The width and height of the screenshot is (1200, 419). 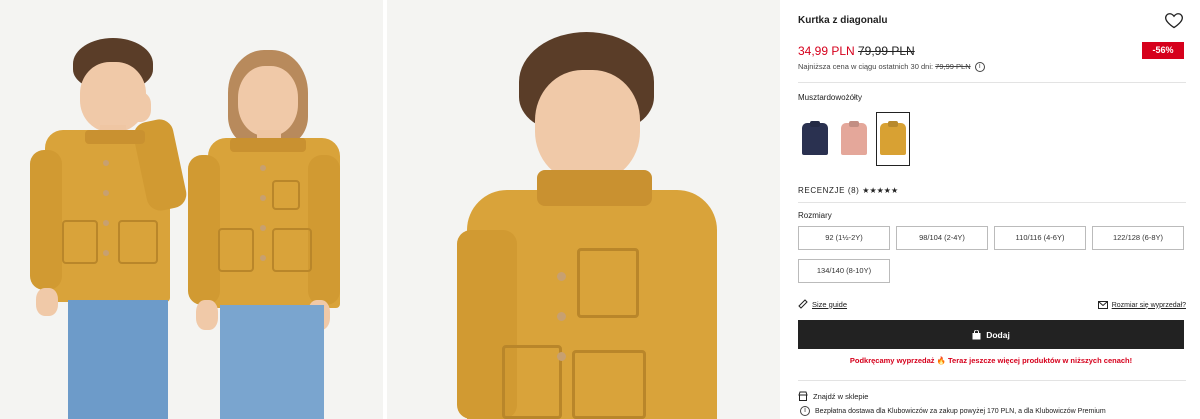 What do you see at coordinates (976, 334) in the screenshot?
I see `bag-icon` at bounding box center [976, 334].